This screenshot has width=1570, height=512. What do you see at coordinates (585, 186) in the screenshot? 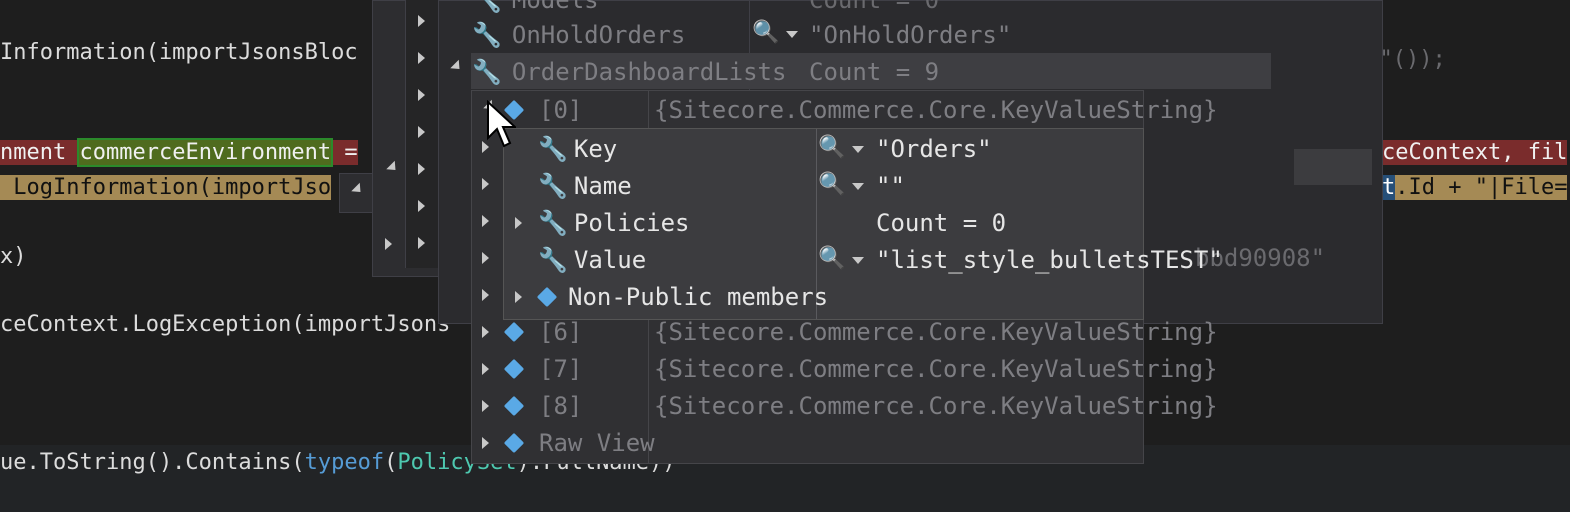
I see `datatip-row: 🔧 Name` at bounding box center [585, 186].